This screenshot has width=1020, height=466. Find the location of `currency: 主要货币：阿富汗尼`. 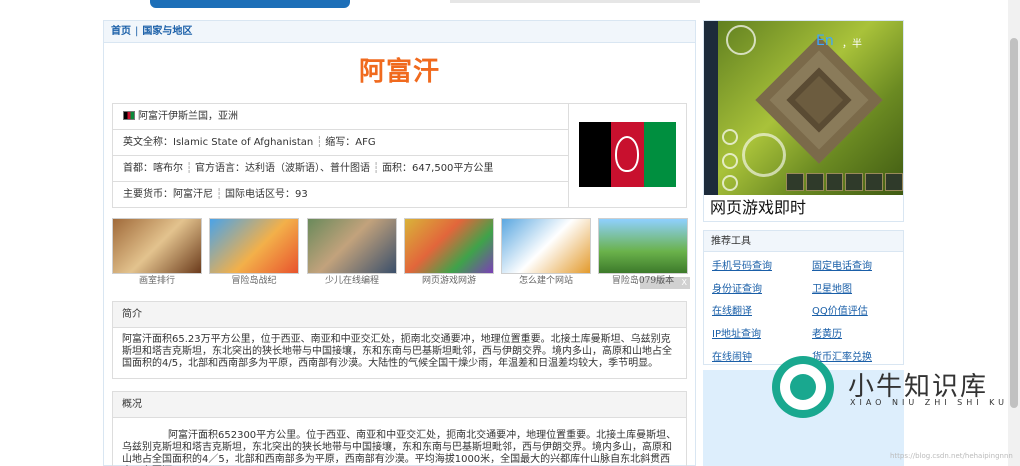

currency: 主要货币：阿富汗尼 is located at coordinates (168, 194).